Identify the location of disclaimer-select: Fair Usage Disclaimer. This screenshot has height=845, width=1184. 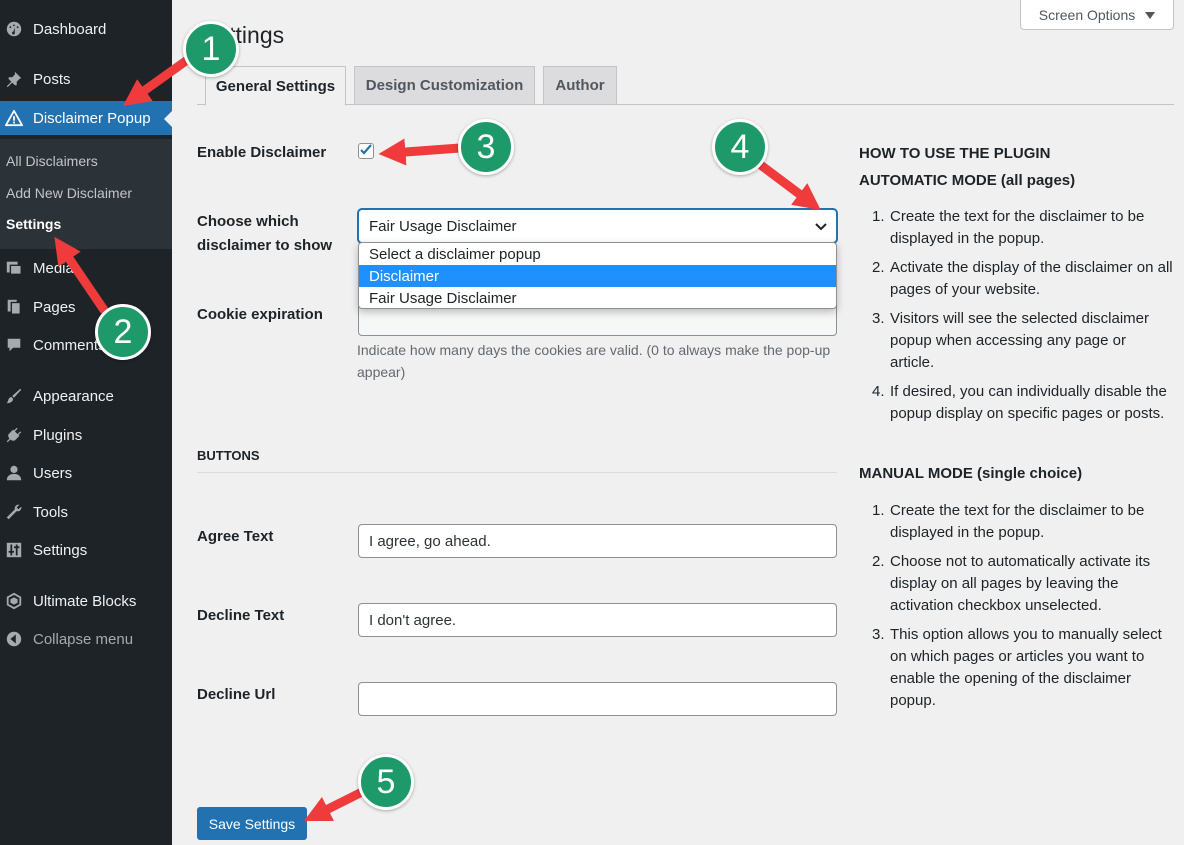
(597, 226).